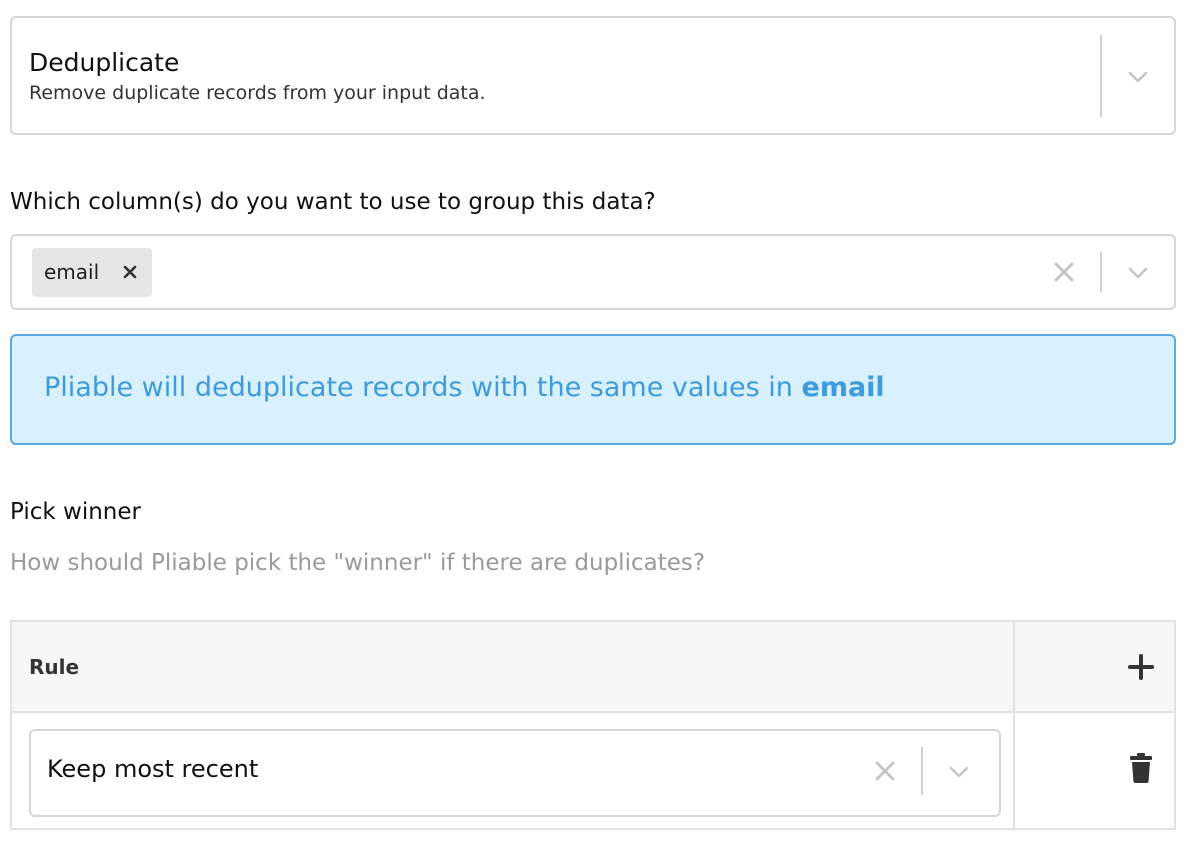  What do you see at coordinates (1141, 768) in the screenshot?
I see `trash-icon` at bounding box center [1141, 768].